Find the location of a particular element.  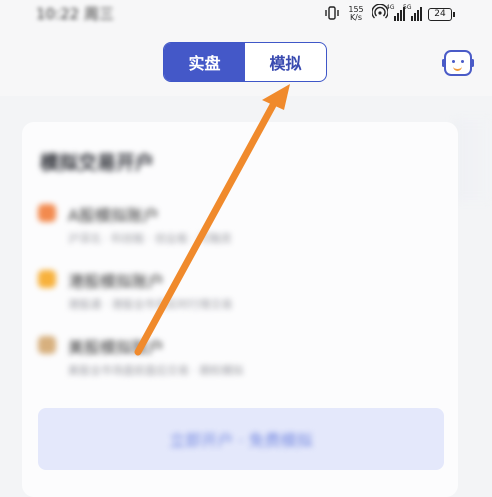

status-bar: 10:22 周三 155 K/s 4G 5G 24 is located at coordinates (246, 15).